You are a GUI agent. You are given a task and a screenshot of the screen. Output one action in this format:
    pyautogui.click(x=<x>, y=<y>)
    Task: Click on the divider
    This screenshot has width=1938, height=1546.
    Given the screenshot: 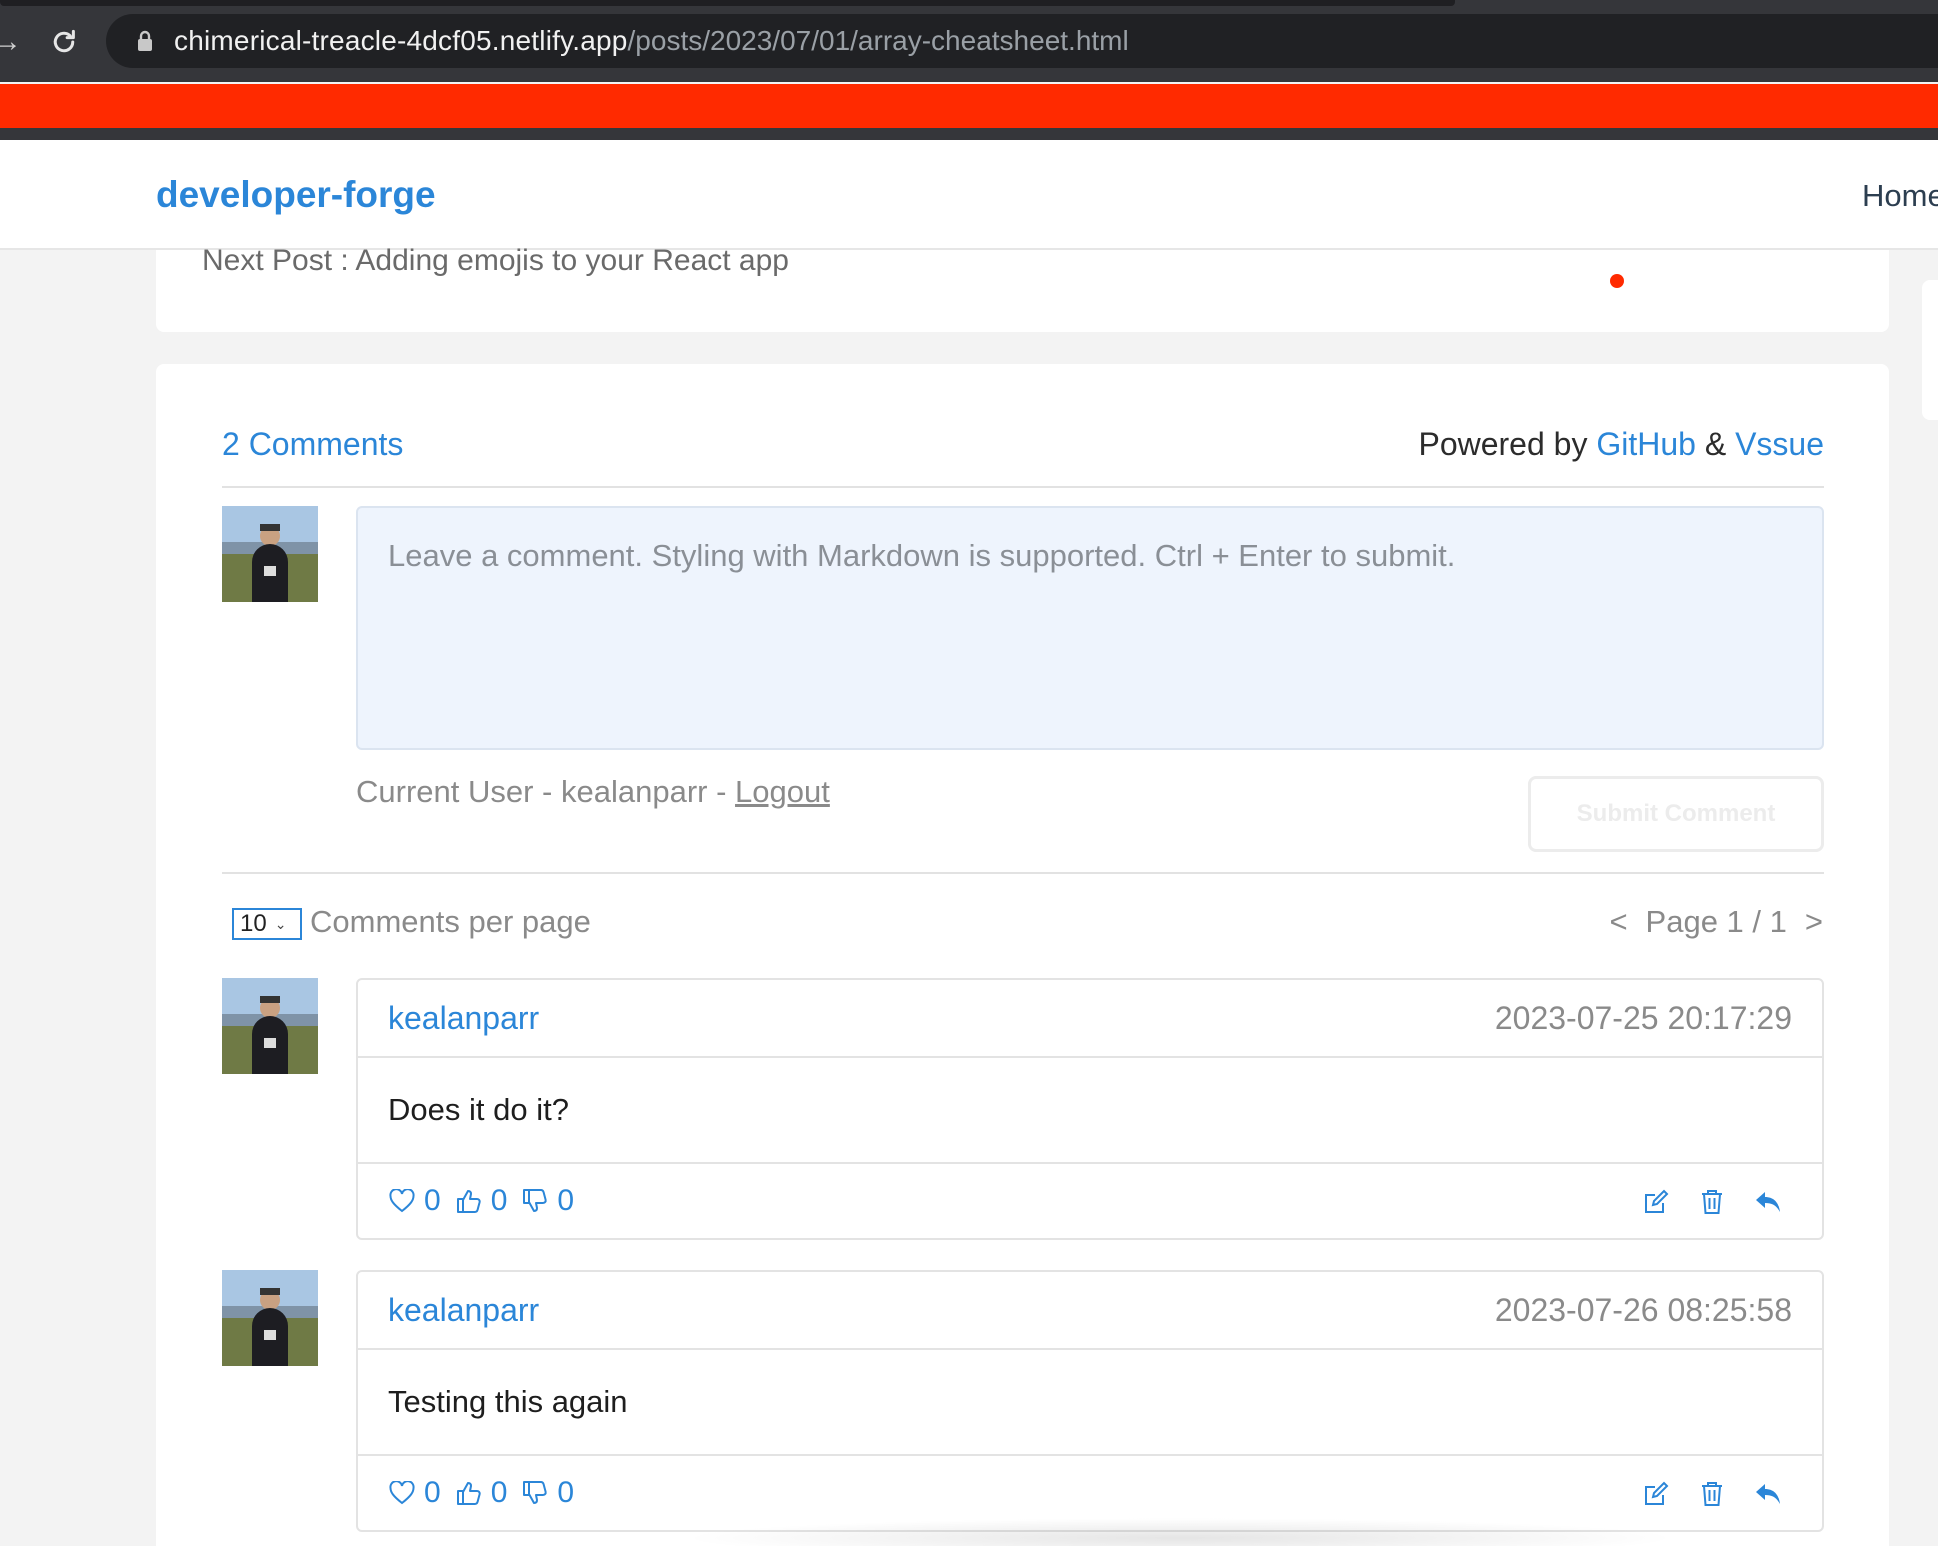 What is the action you would take?
    pyautogui.click(x=1023, y=873)
    